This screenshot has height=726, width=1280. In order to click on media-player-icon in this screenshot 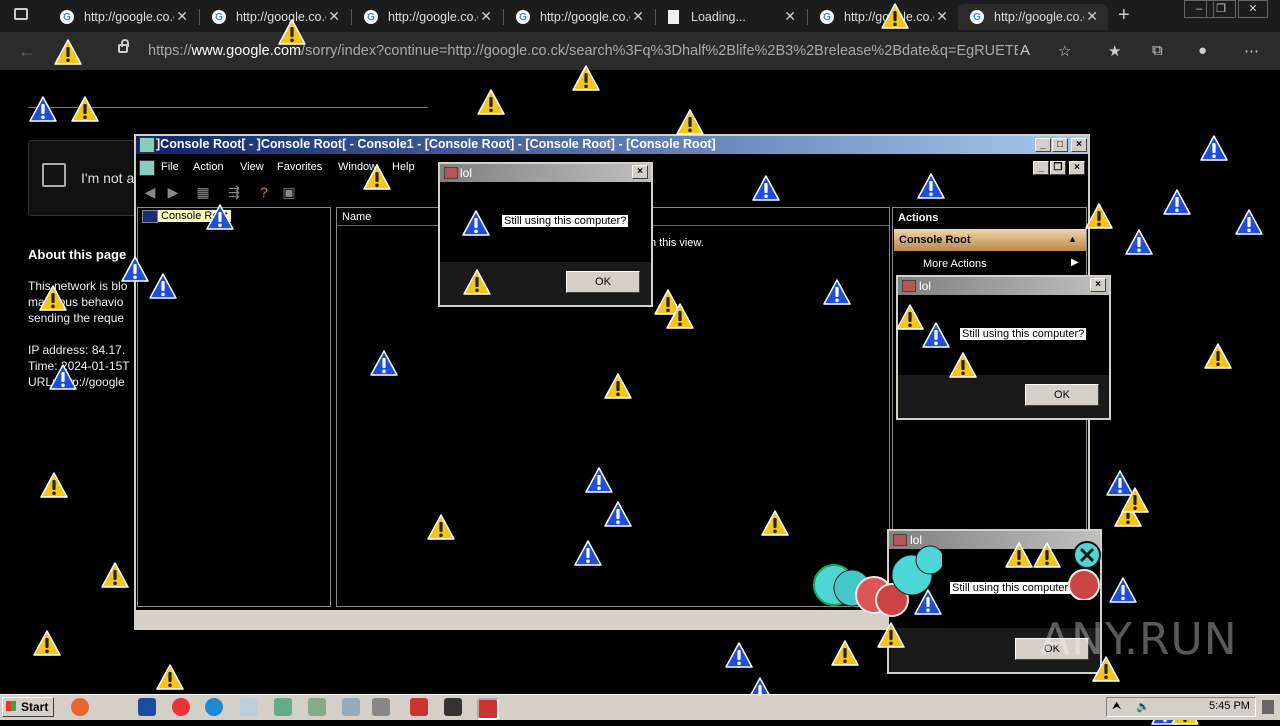, I will do `click(147, 707)`.